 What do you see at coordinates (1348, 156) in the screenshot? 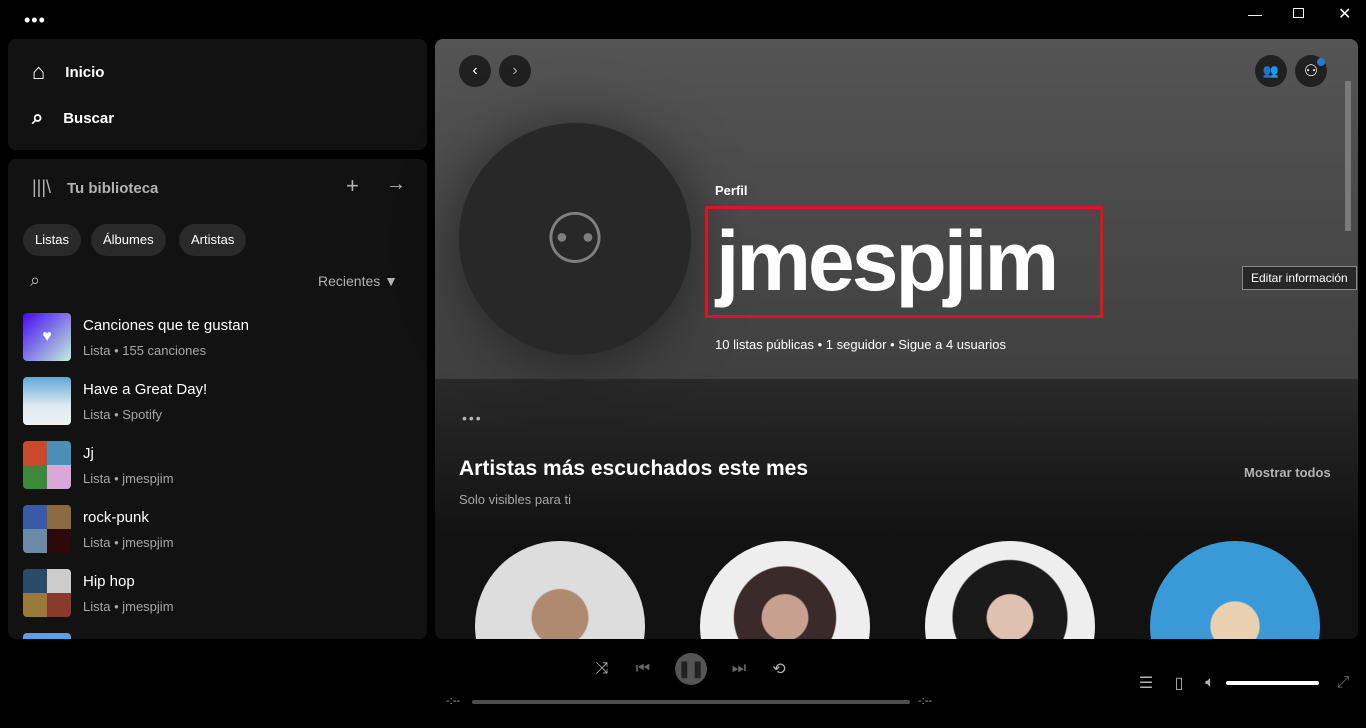
I see `scrollbar` at bounding box center [1348, 156].